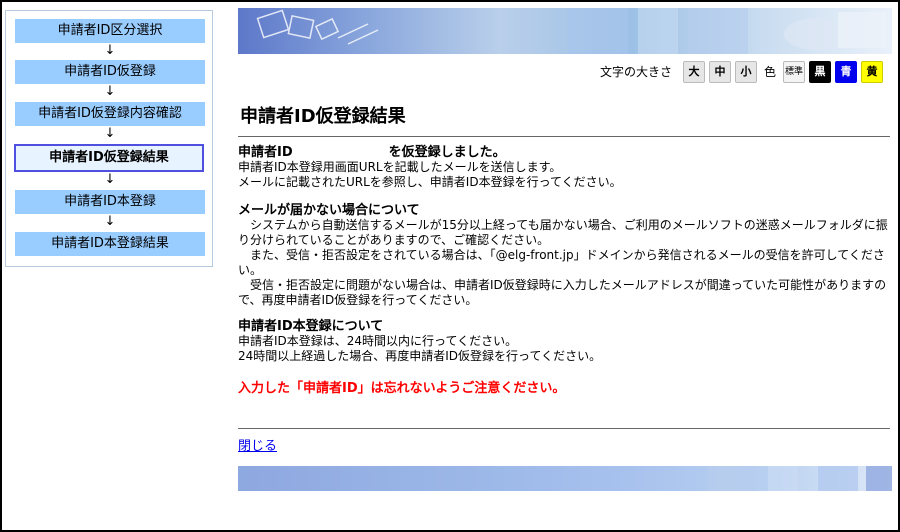 The image size is (900, 532). I want to click on step-id-type-select: 申請者ID区分選択, so click(110, 31).